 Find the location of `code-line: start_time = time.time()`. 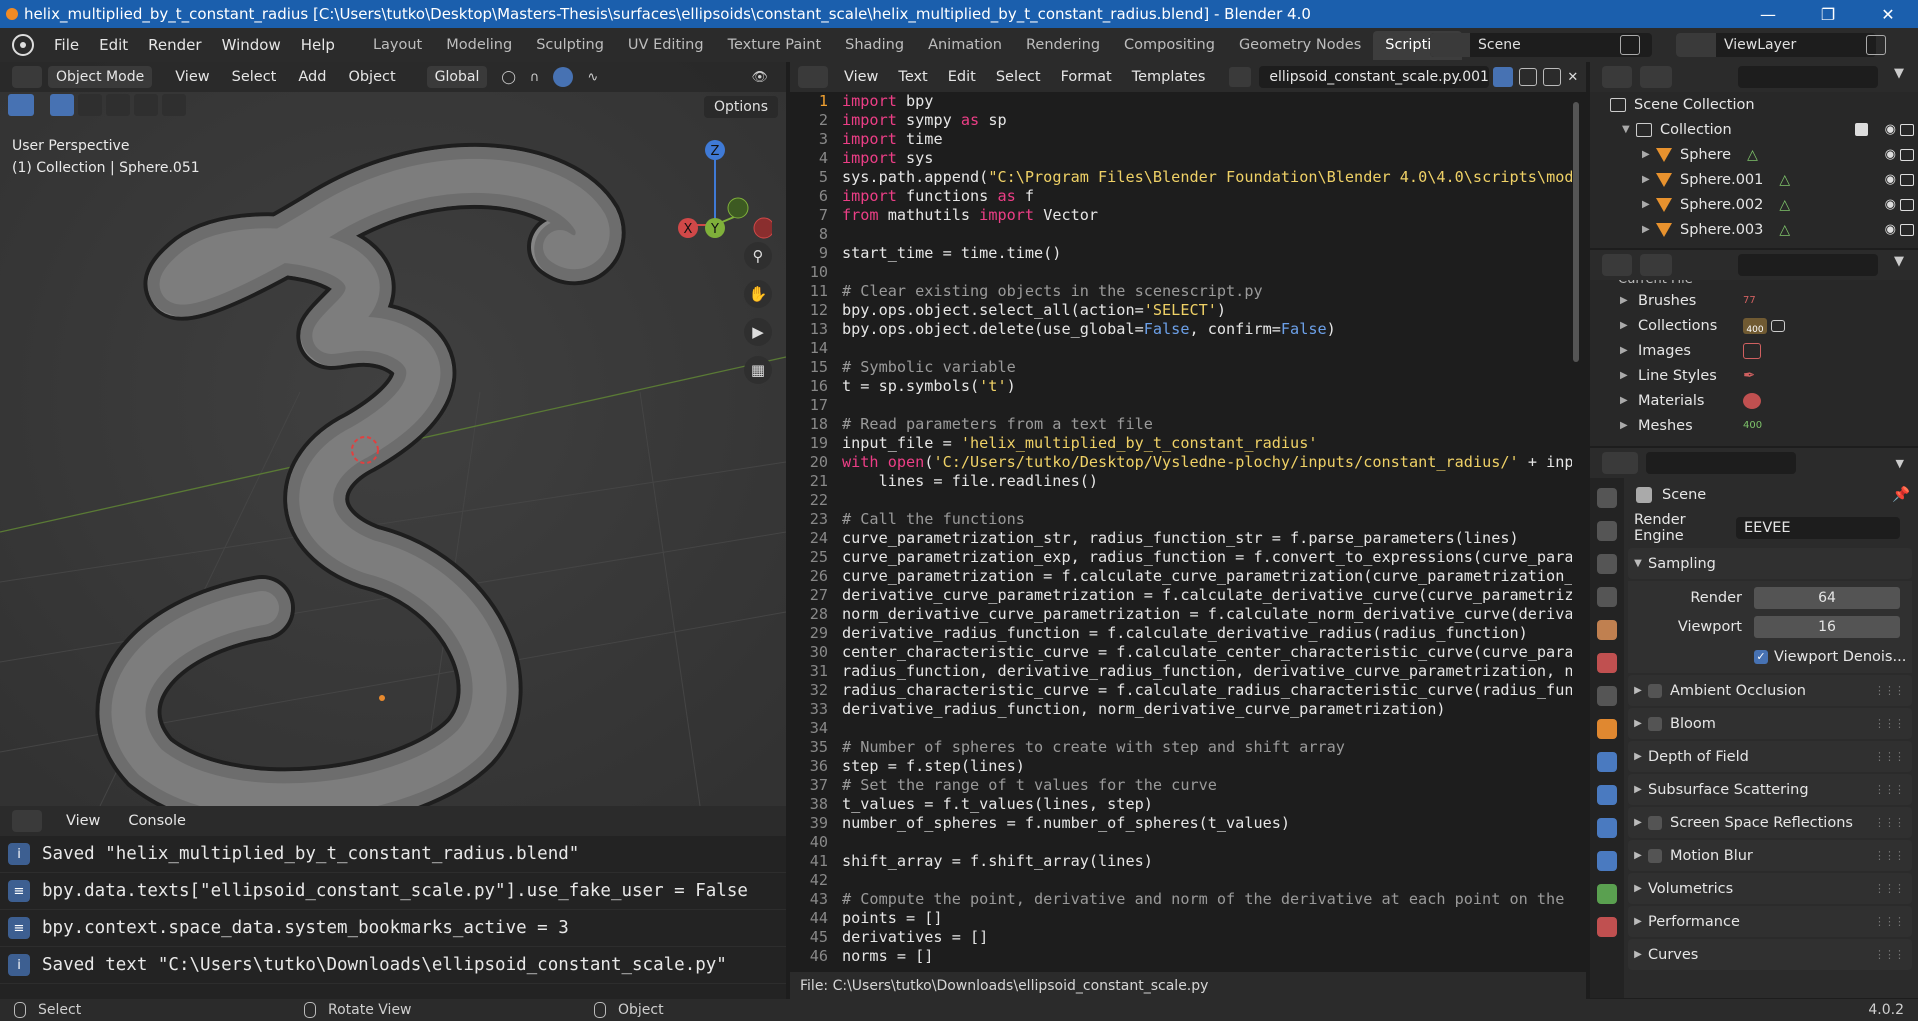

code-line: start_time = time.time() is located at coordinates (1207, 253).